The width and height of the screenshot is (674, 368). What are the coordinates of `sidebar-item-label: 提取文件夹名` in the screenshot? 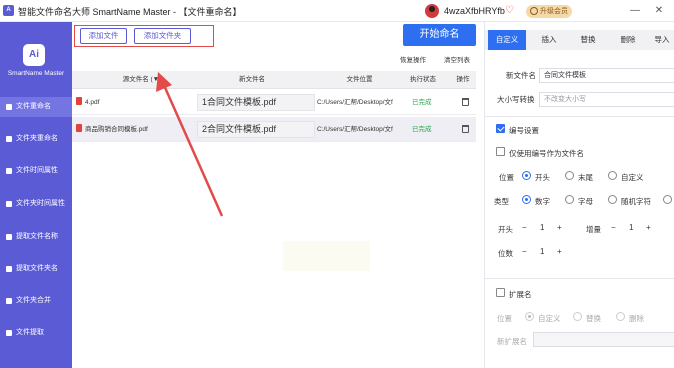 It's located at (37, 268).